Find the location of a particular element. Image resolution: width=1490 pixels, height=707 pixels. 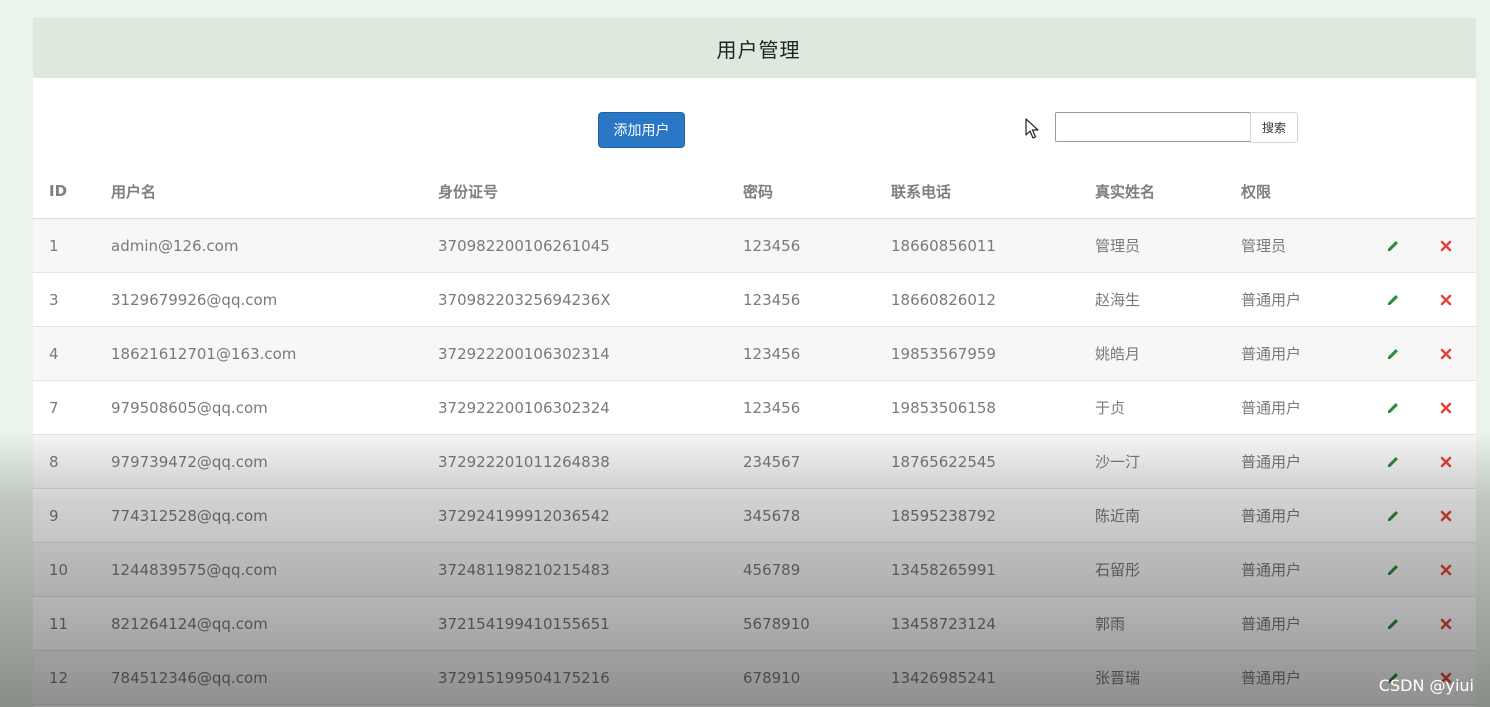

watermark: CSDN @yiui is located at coordinates (1426, 685).